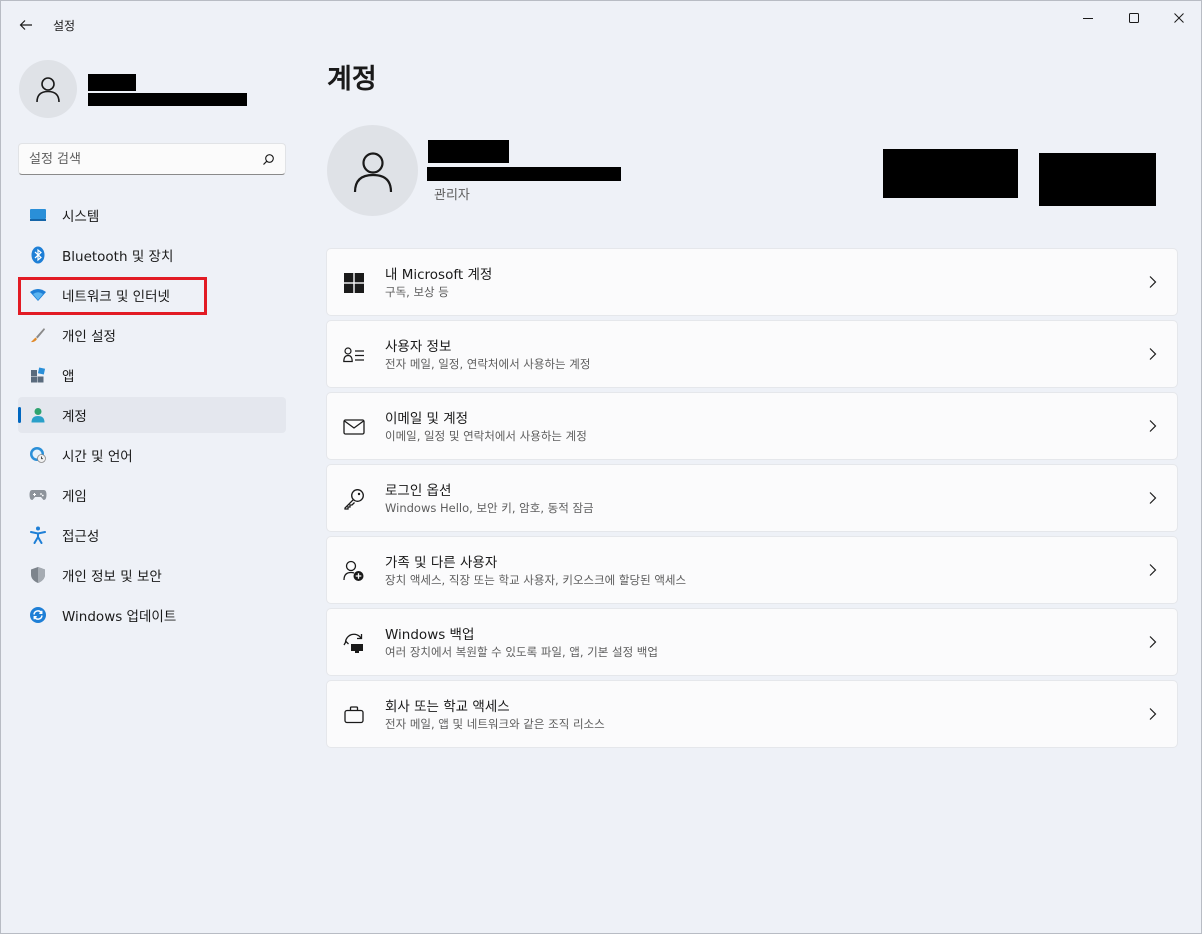  I want to click on search-box, so click(152, 159).